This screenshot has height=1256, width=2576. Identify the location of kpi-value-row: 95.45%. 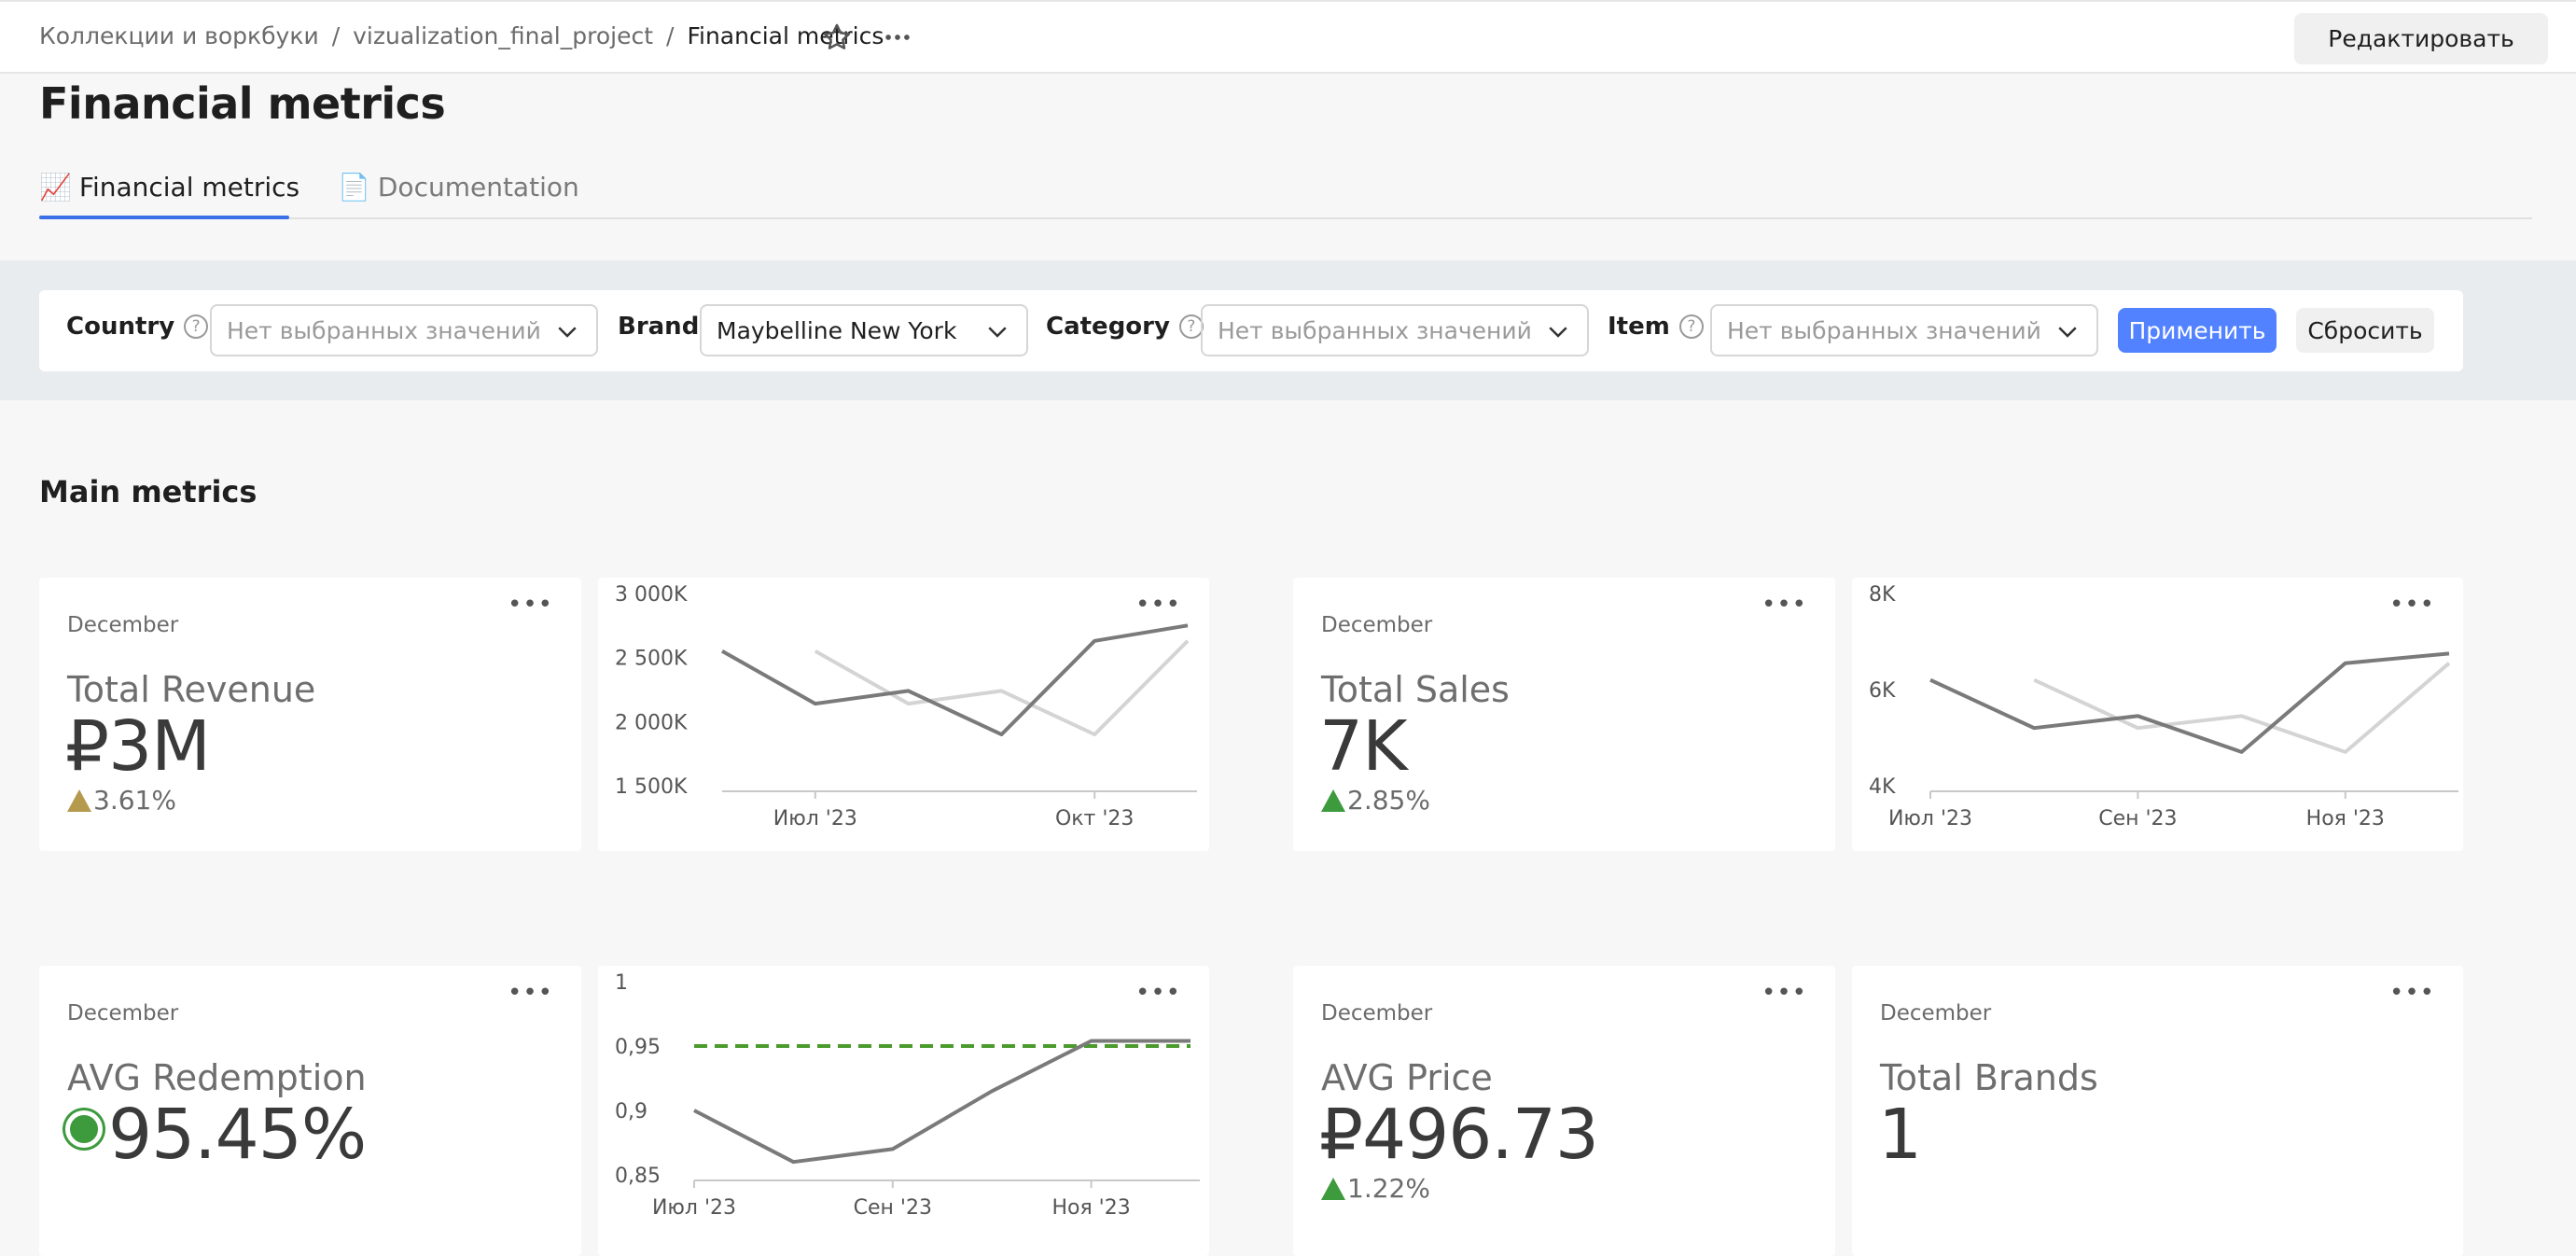
(216, 1135).